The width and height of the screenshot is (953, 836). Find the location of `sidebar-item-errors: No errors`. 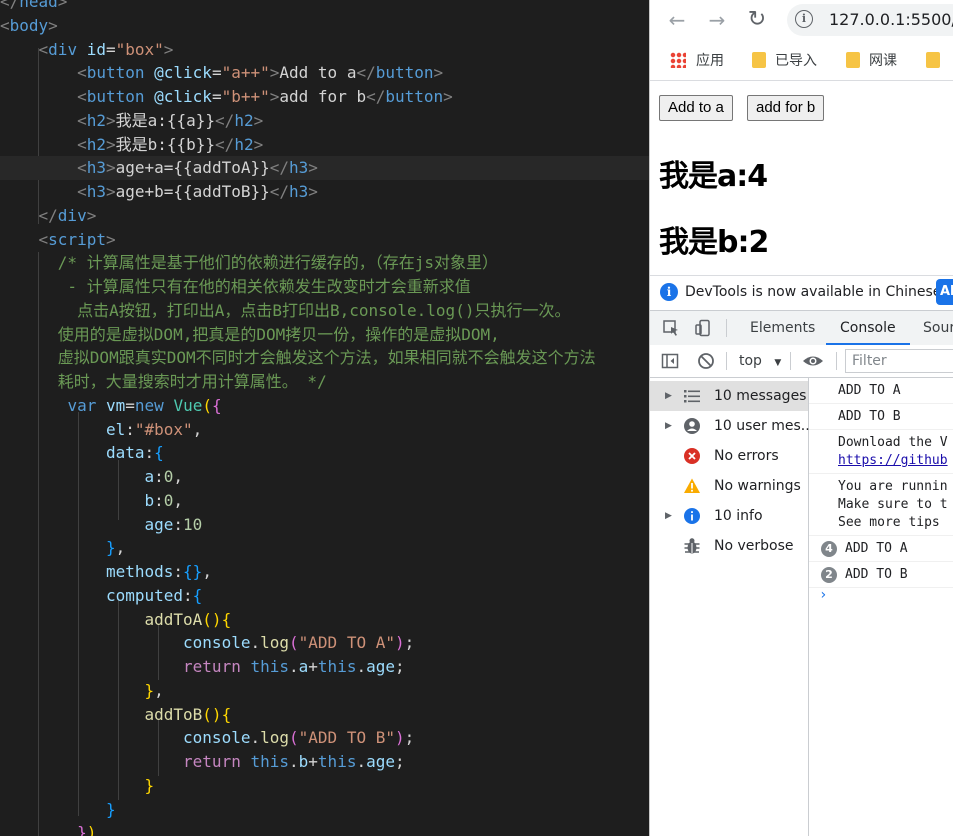

sidebar-item-errors: No errors is located at coordinates (729, 456).